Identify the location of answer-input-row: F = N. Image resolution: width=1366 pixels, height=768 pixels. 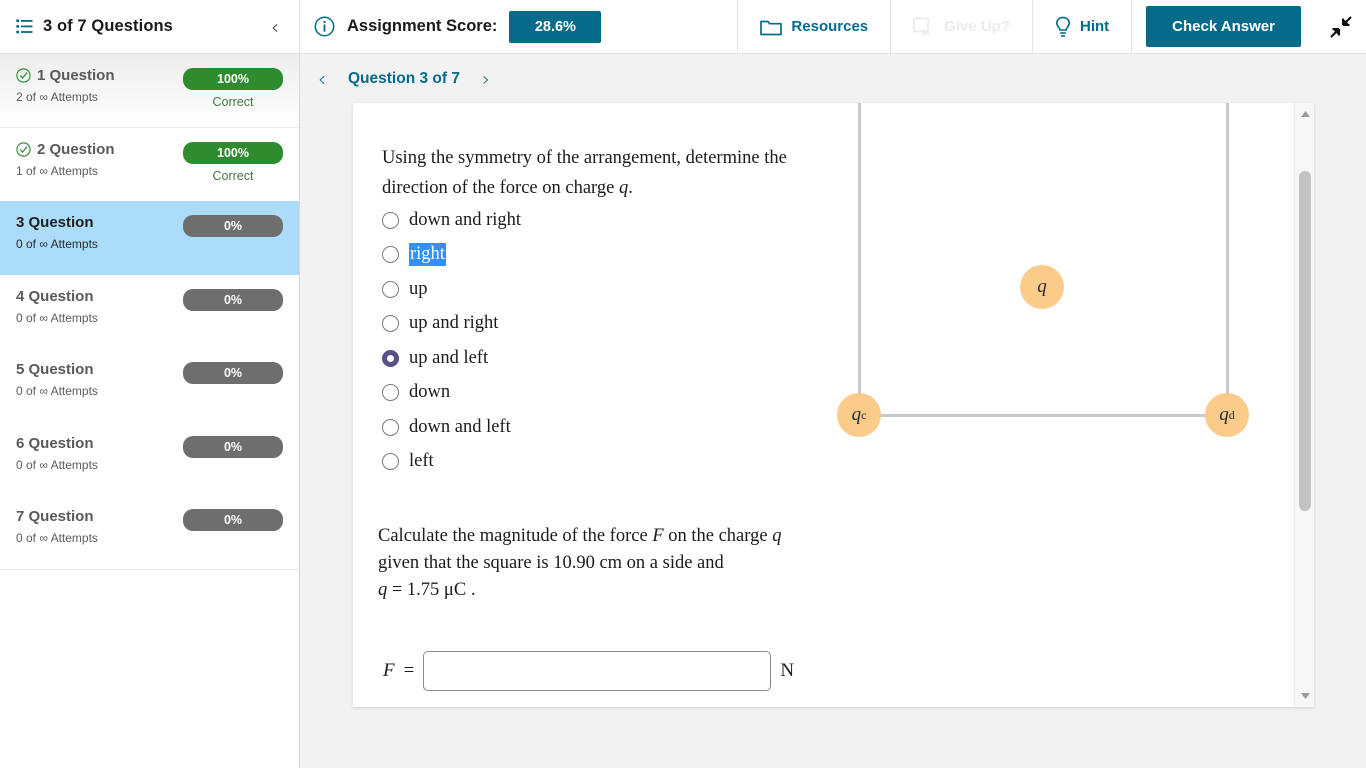
(588, 671).